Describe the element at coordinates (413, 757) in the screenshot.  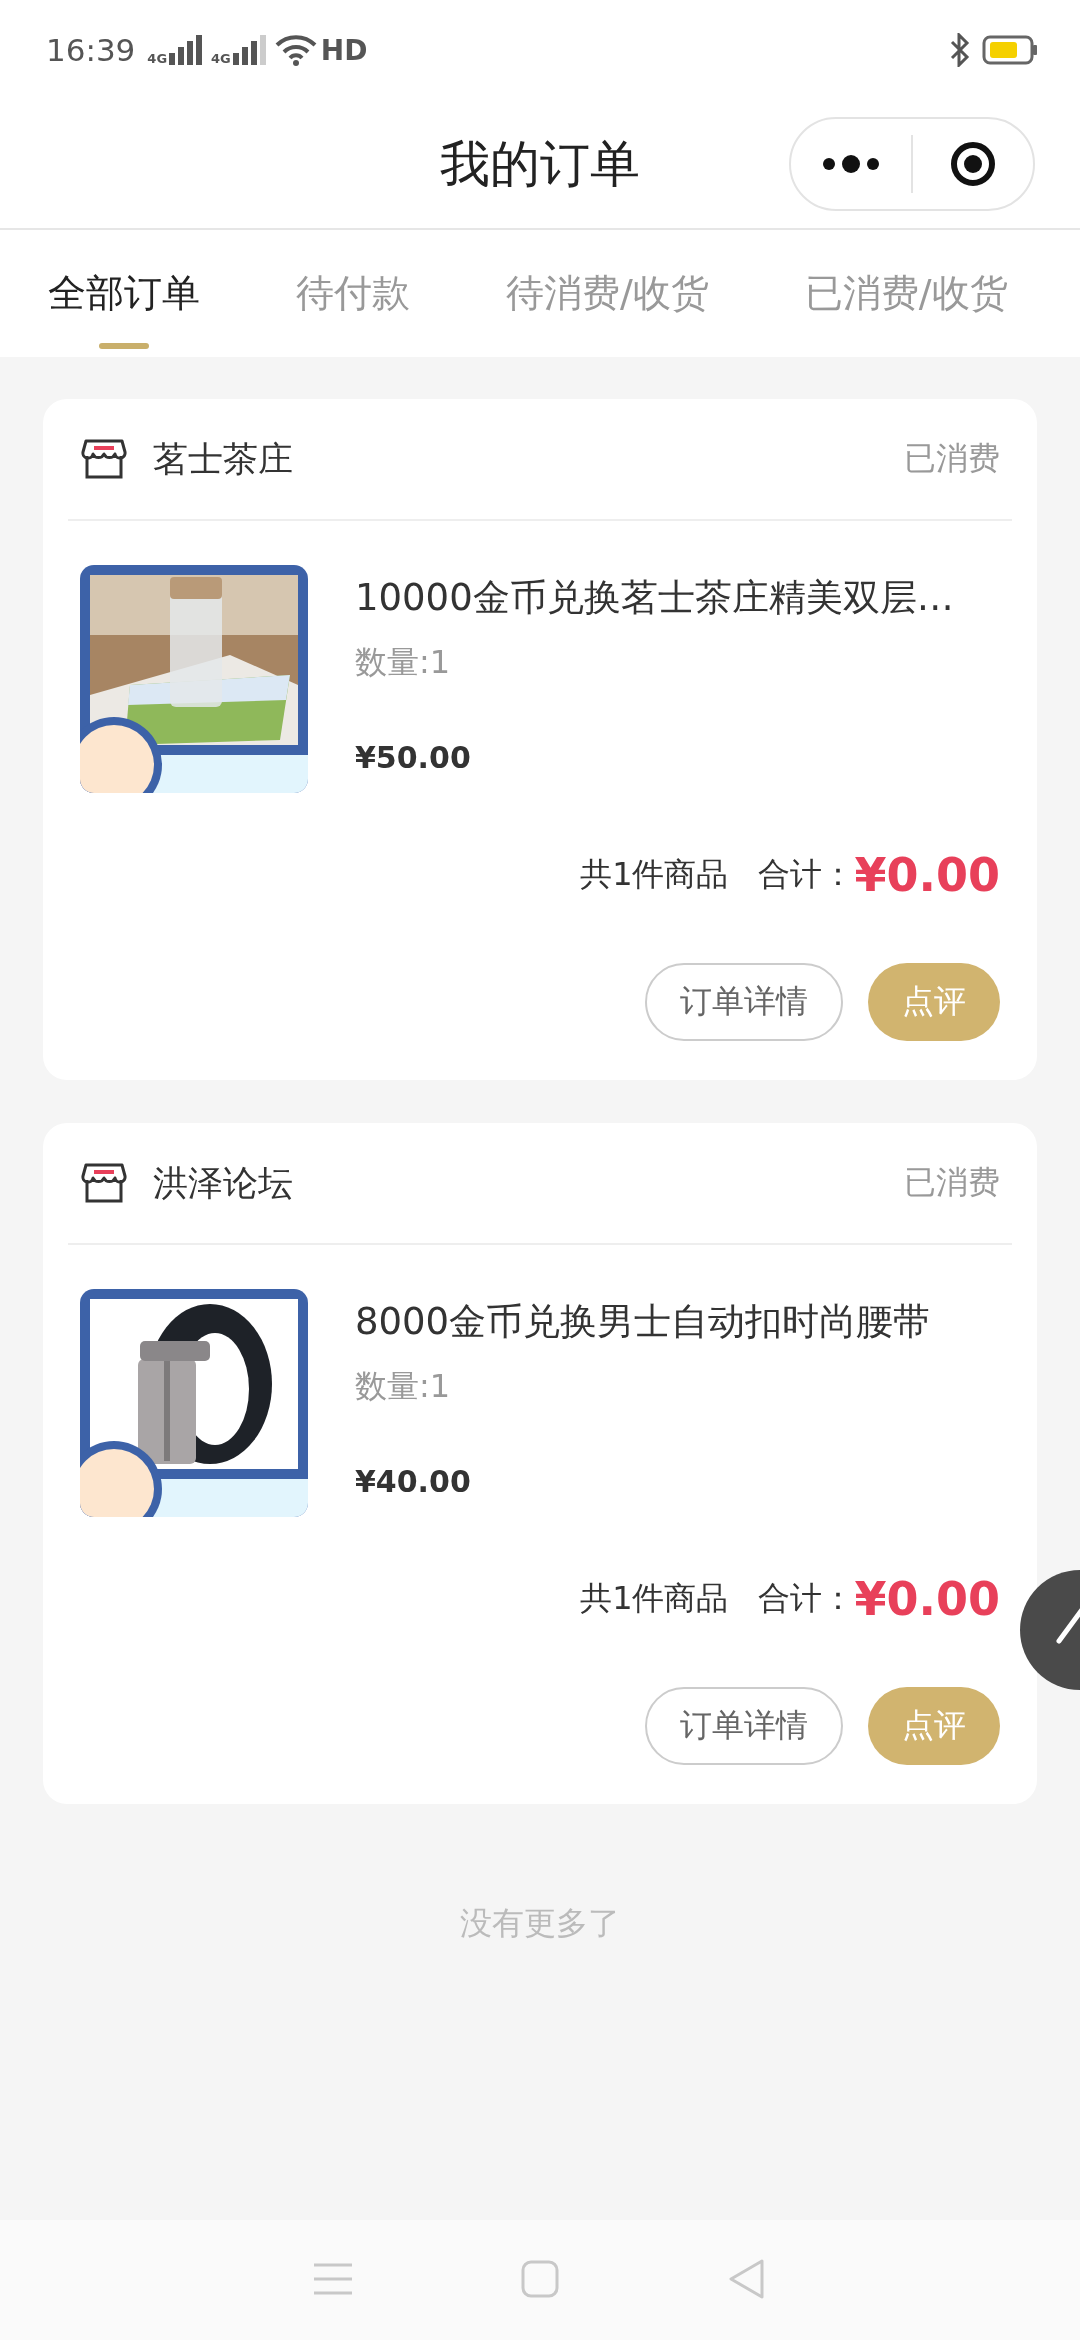
I see `product-price: ¥50.00` at that location.